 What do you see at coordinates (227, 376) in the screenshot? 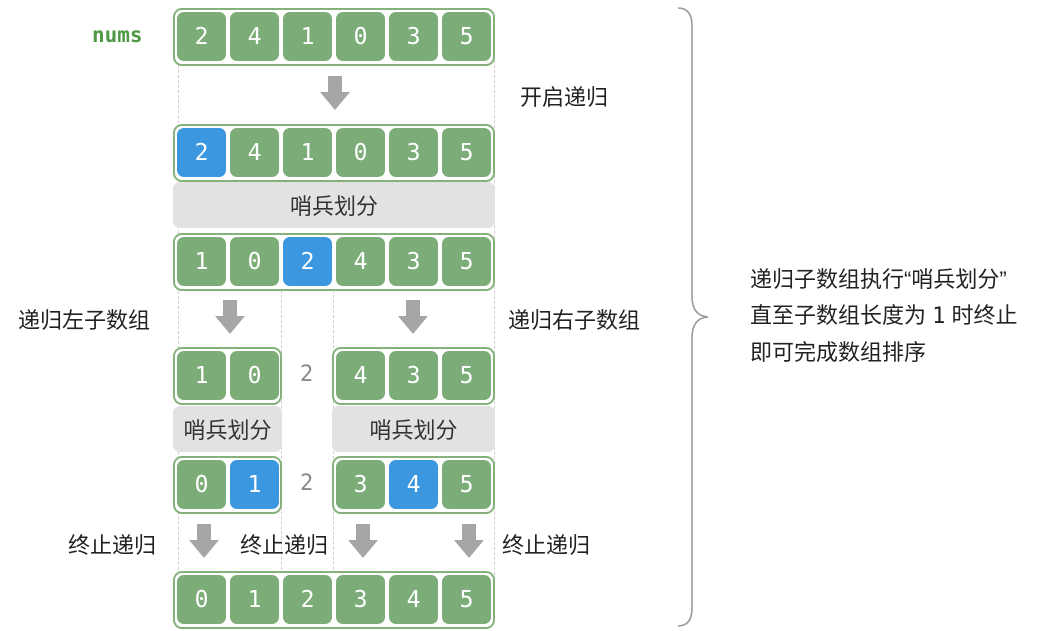
I see `left-subarray: 1 0` at bounding box center [227, 376].